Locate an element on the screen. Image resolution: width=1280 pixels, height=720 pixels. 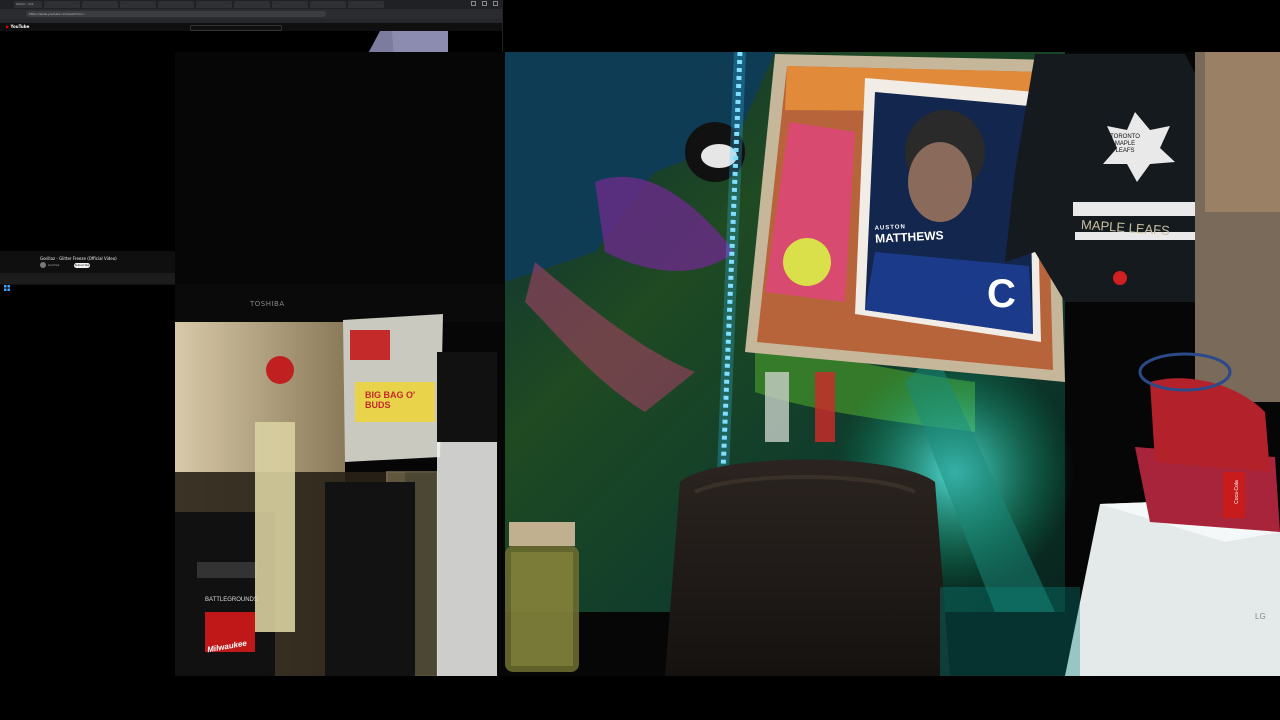
snack-bag is located at coordinates (393, 388).